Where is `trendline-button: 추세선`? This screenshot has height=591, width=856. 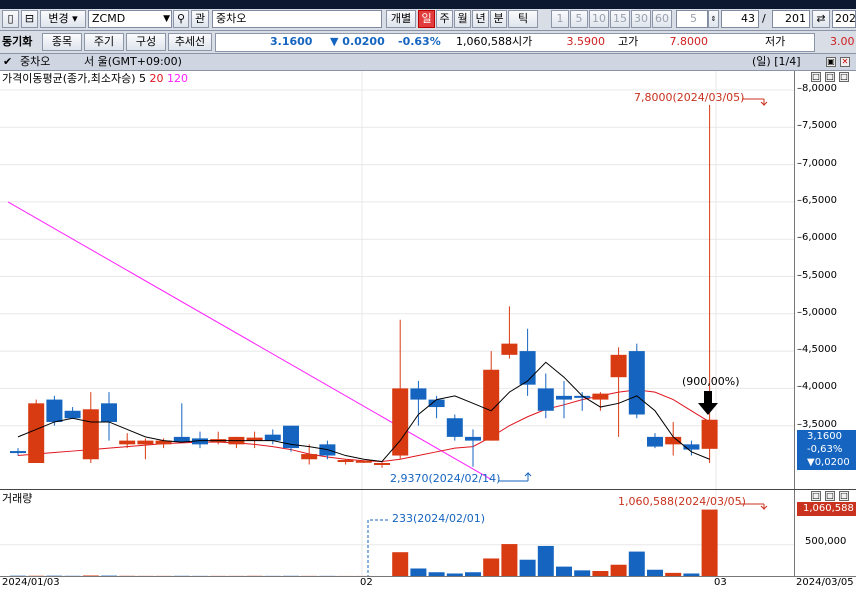
trendline-button: 추세선 is located at coordinates (190, 42).